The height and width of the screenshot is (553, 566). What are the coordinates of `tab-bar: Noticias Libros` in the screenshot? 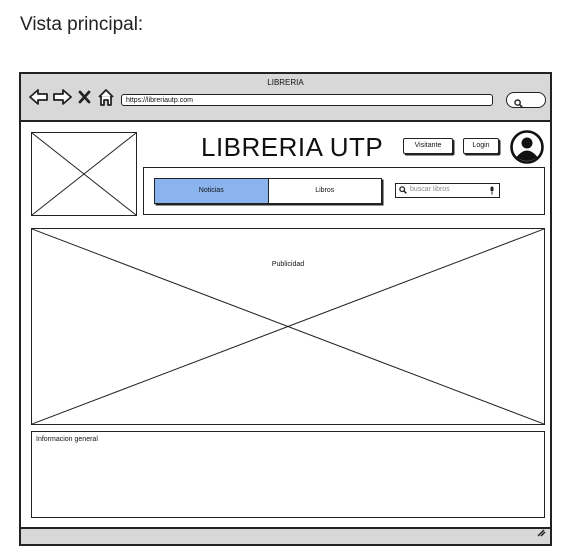 It's located at (268, 191).